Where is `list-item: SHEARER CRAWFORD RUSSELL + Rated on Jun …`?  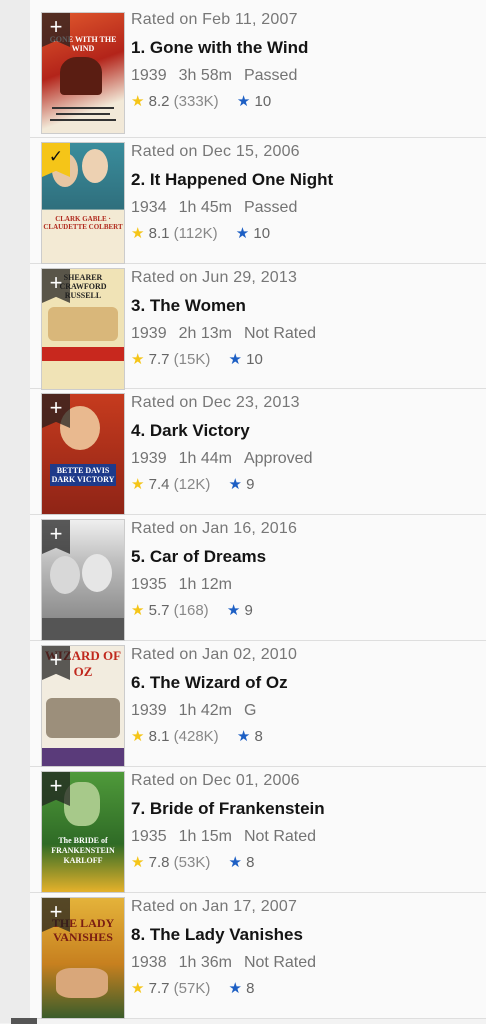
list-item: SHEARER CRAWFORD RUSSELL + Rated on Jun … is located at coordinates (258, 327).